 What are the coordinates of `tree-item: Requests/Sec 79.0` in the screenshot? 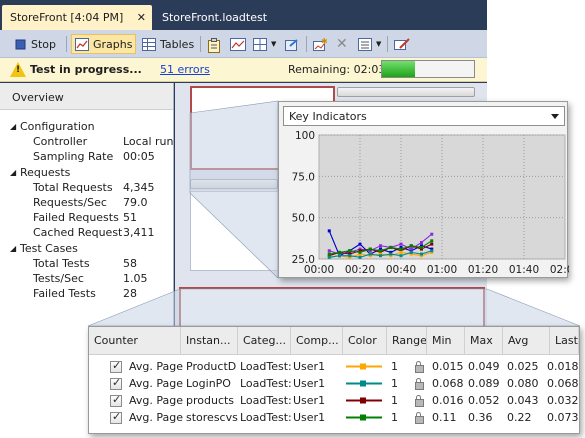 It's located at (86, 202).